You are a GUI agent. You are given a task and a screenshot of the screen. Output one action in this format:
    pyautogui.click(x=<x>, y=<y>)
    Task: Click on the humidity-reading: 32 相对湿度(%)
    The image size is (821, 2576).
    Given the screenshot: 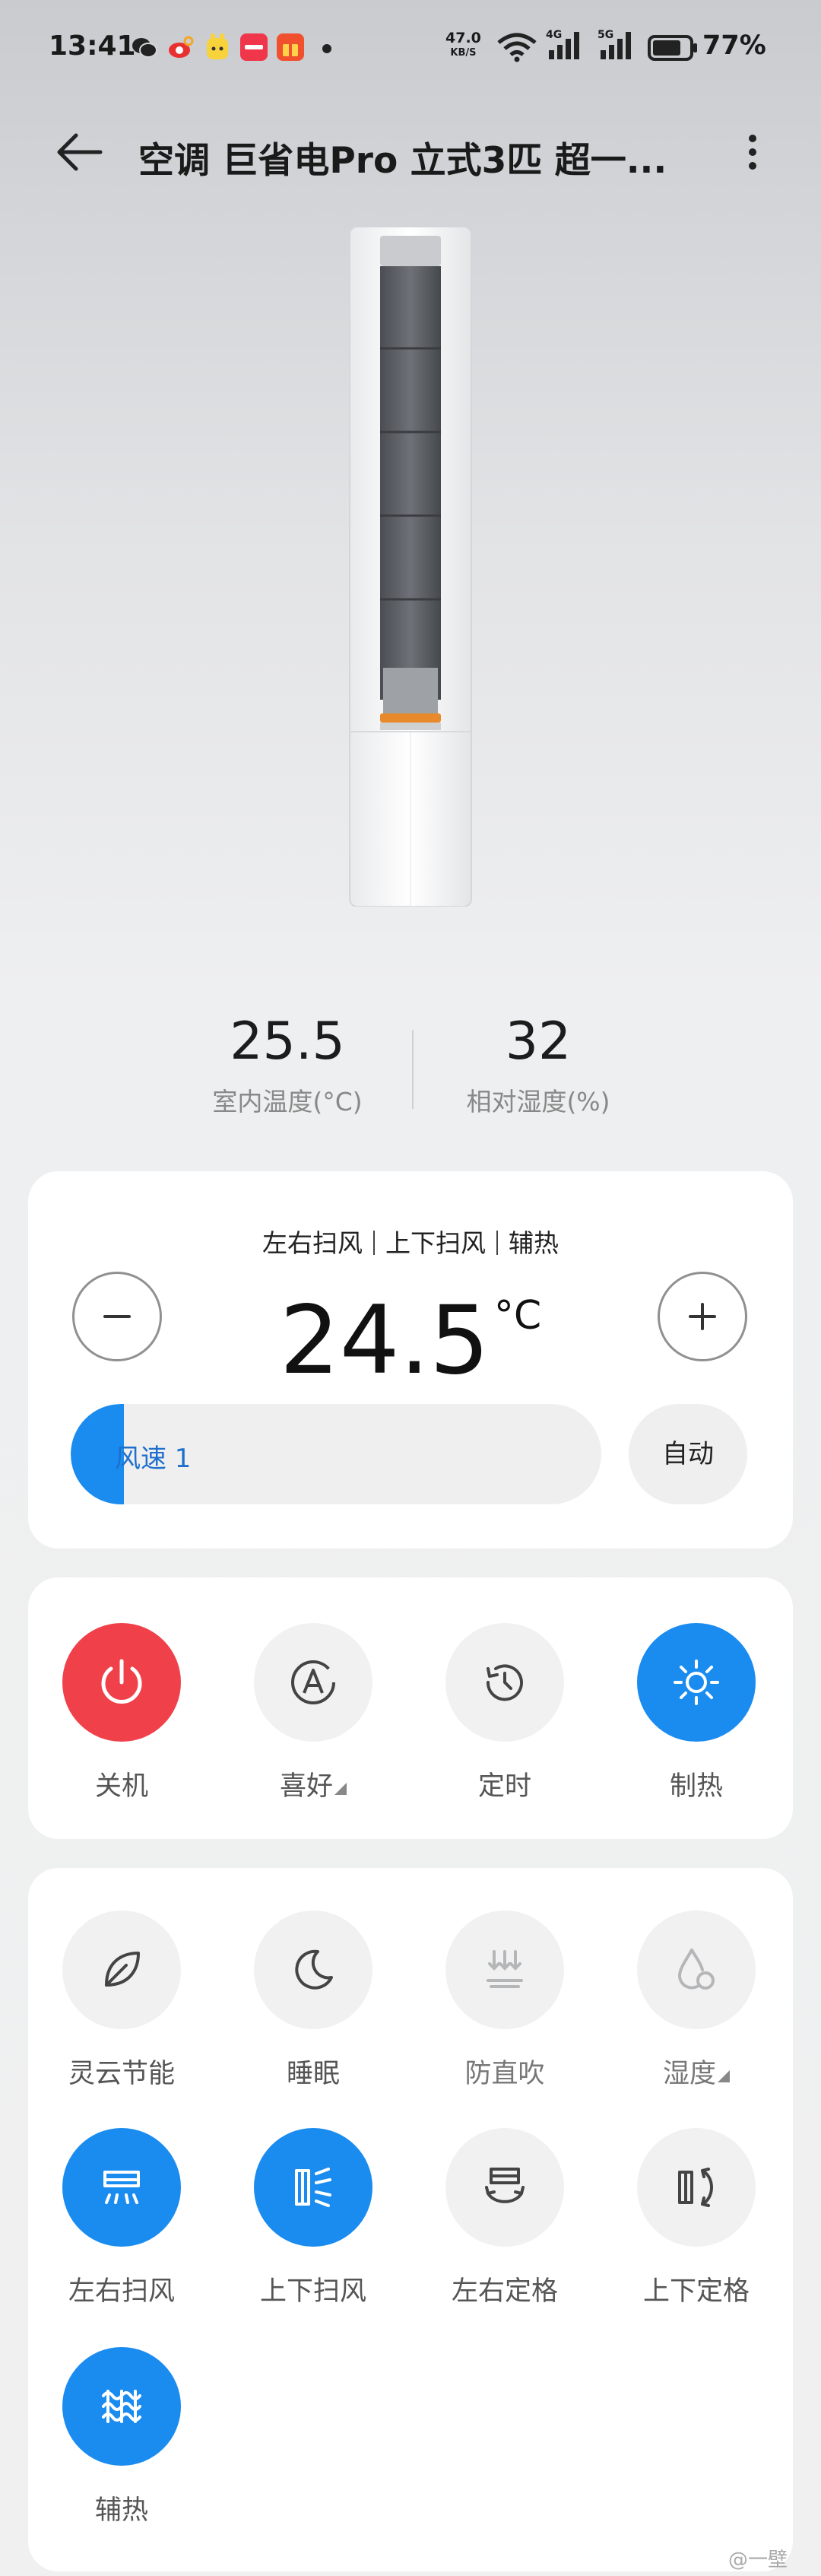 What is the action you would take?
    pyautogui.click(x=538, y=1065)
    